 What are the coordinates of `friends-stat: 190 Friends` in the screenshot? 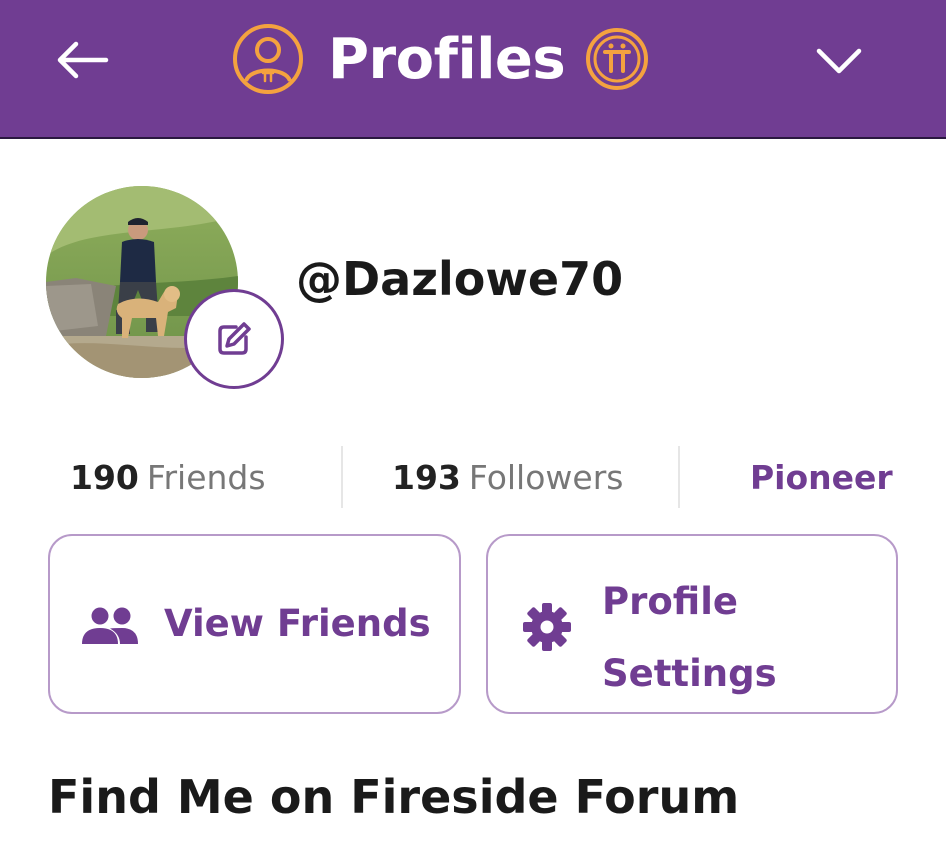 It's located at (168, 477).